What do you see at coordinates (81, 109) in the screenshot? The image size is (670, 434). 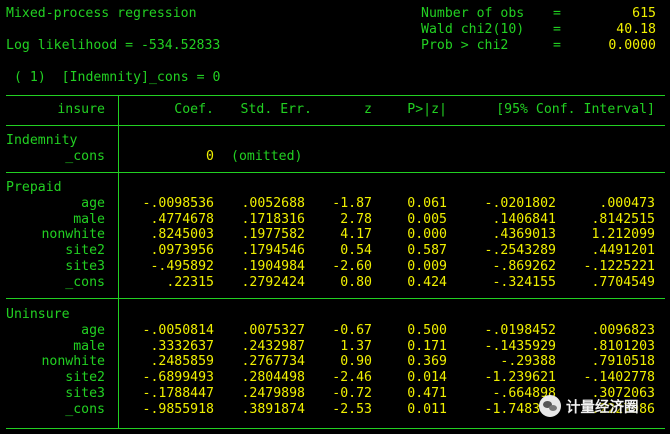 I see `column-header: insure` at bounding box center [81, 109].